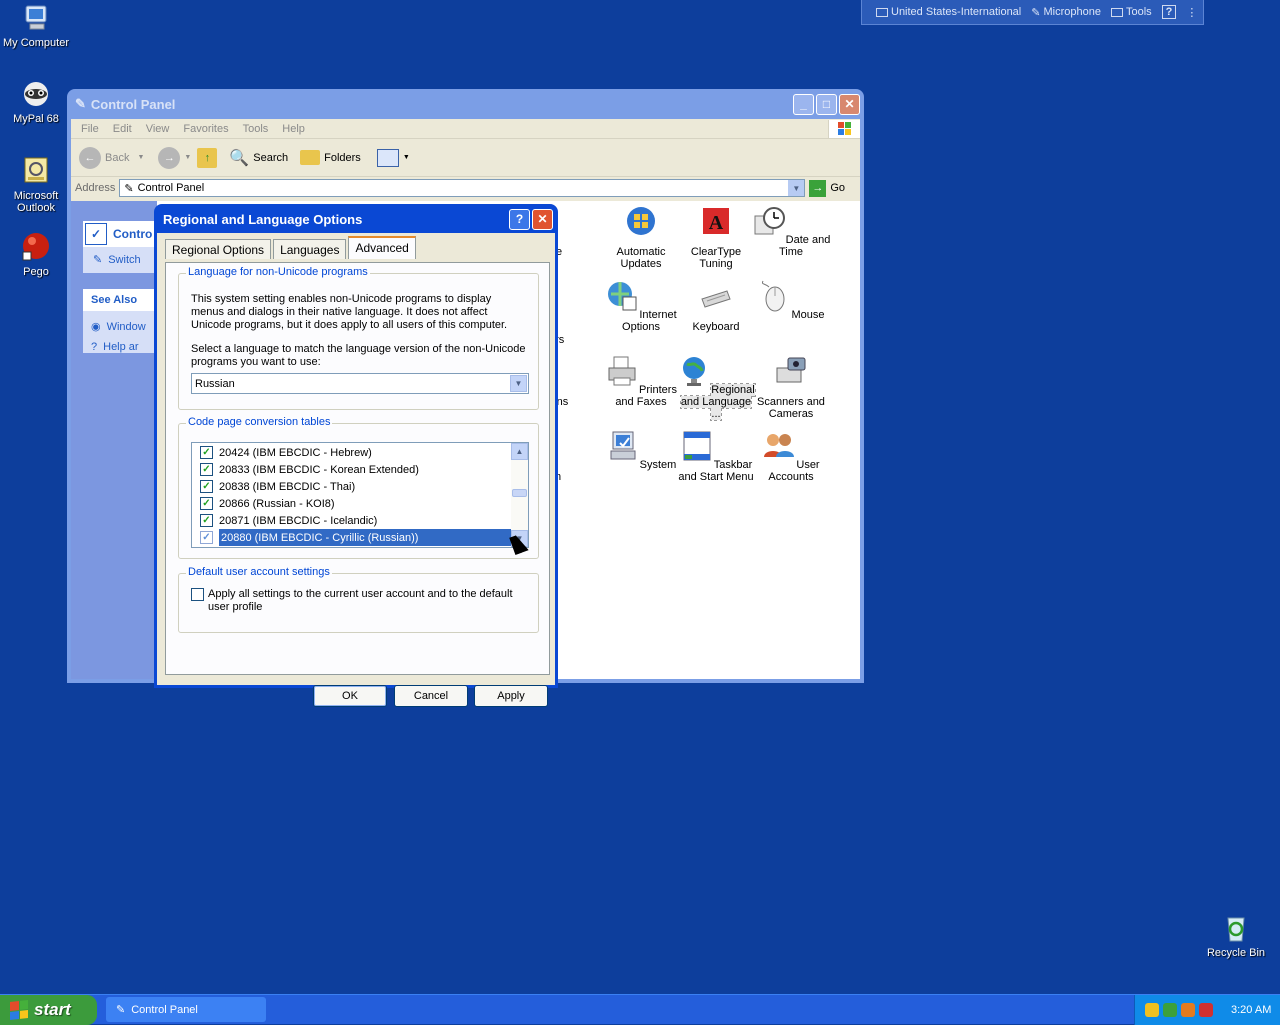  I want to click on views-button: ▼, so click(393, 157).